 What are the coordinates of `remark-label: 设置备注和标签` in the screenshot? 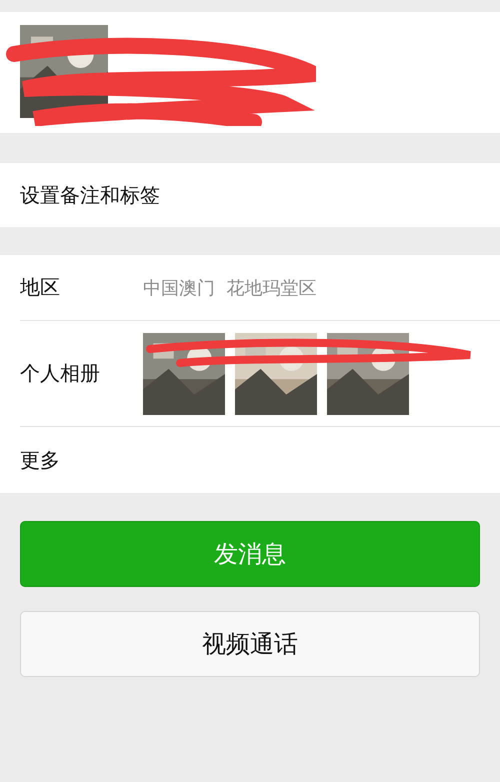 It's located at (90, 195).